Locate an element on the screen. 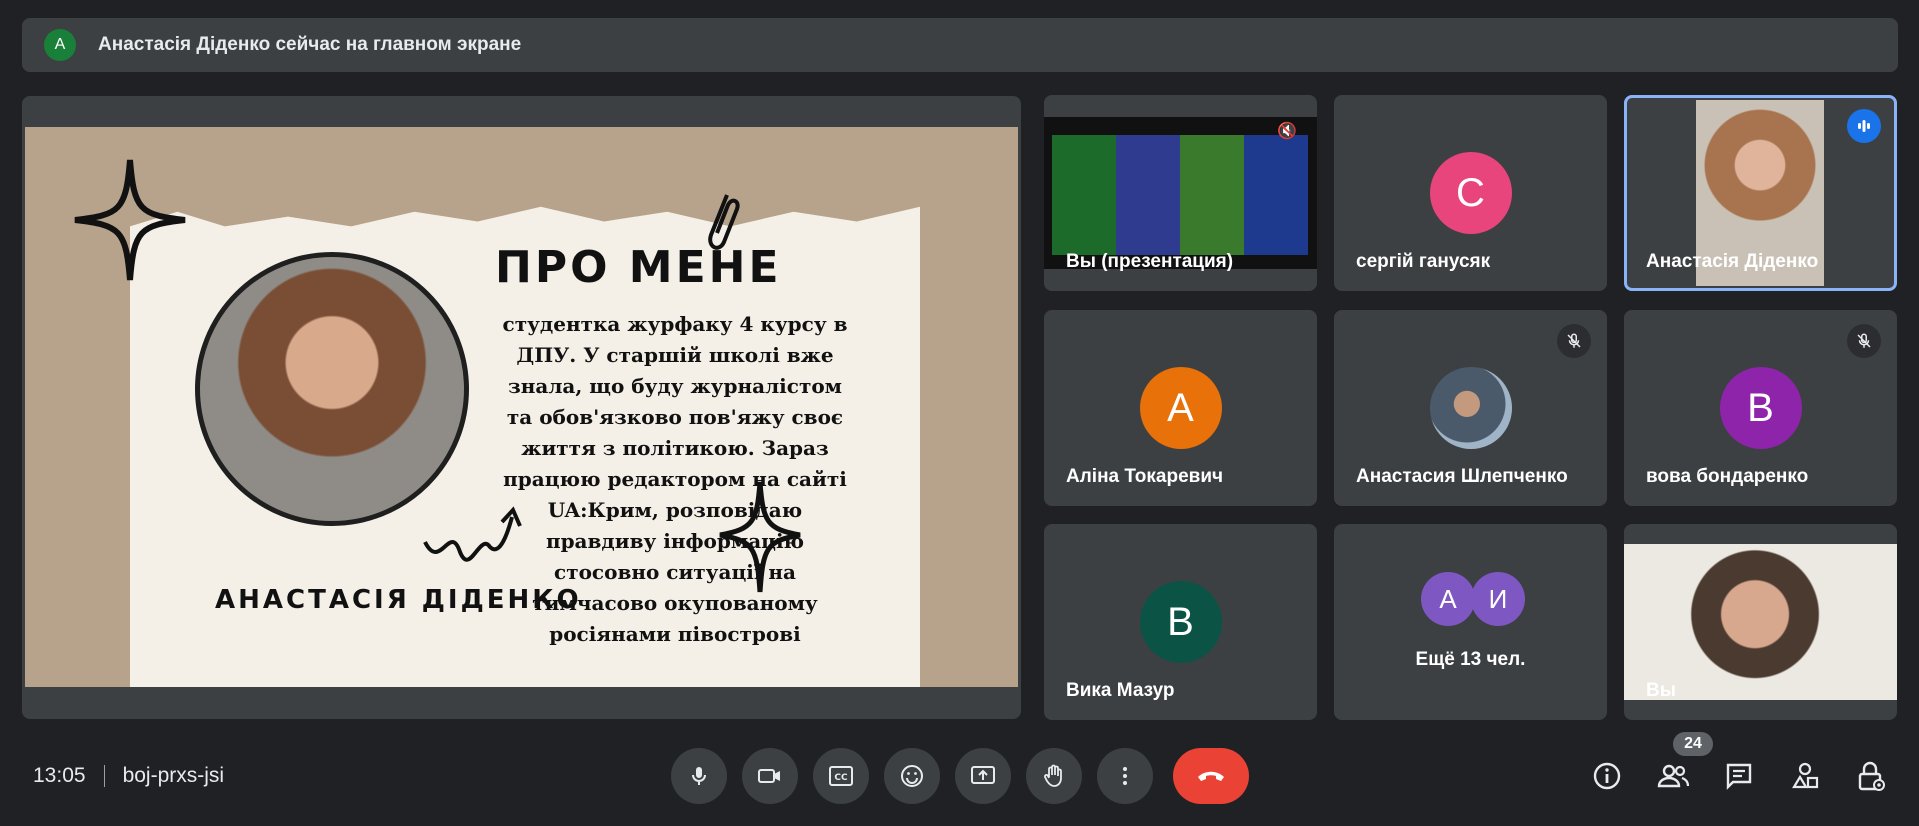 The width and height of the screenshot is (1919, 826). participant-avatar: С is located at coordinates (1470, 193).